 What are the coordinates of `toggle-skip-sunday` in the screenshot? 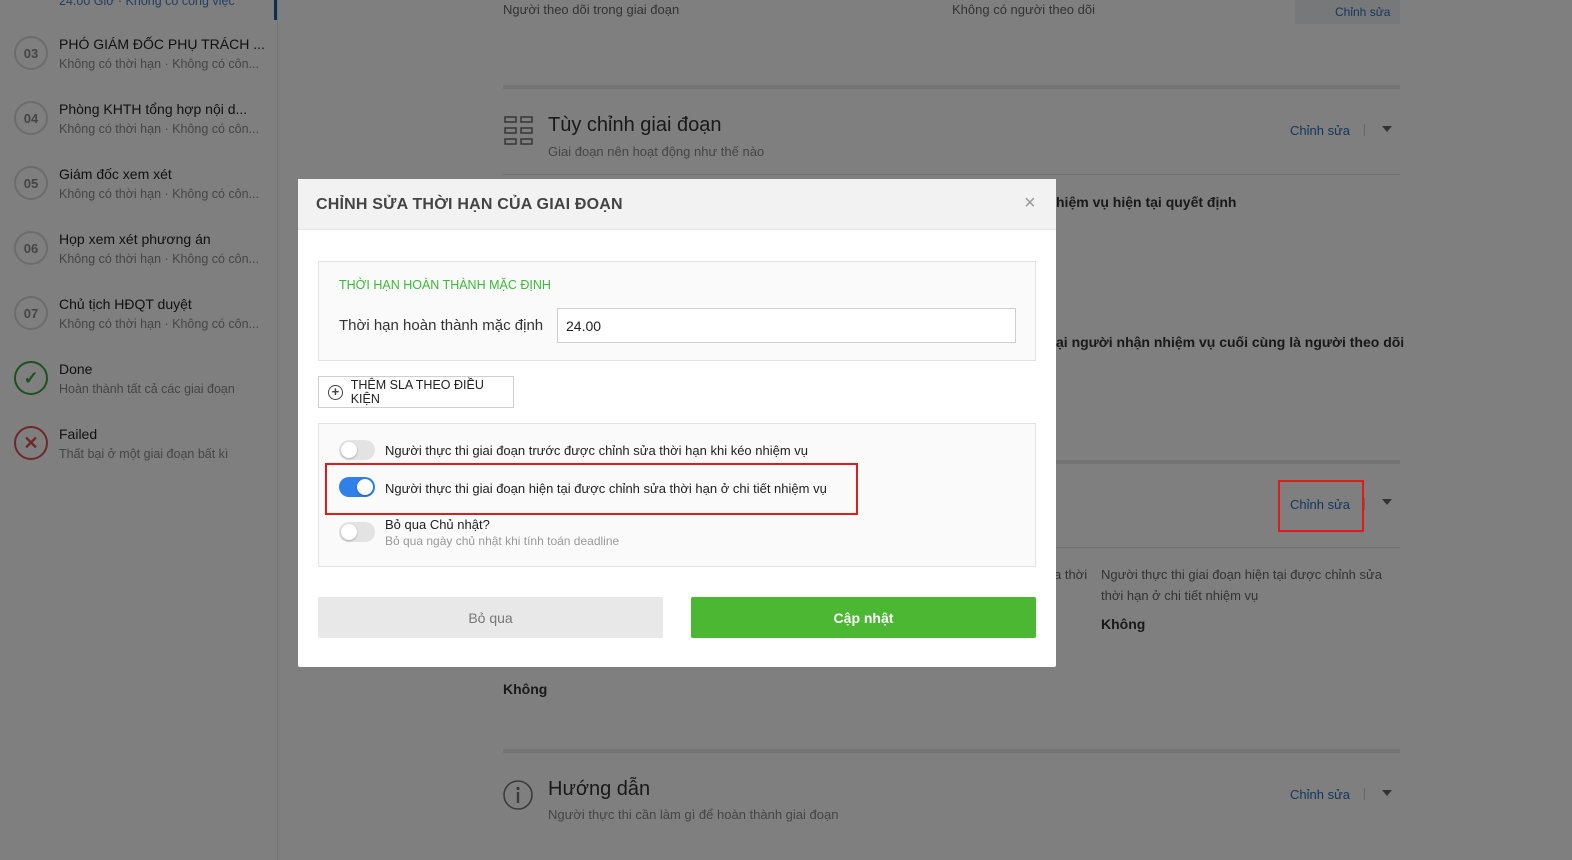 It's located at (357, 532).